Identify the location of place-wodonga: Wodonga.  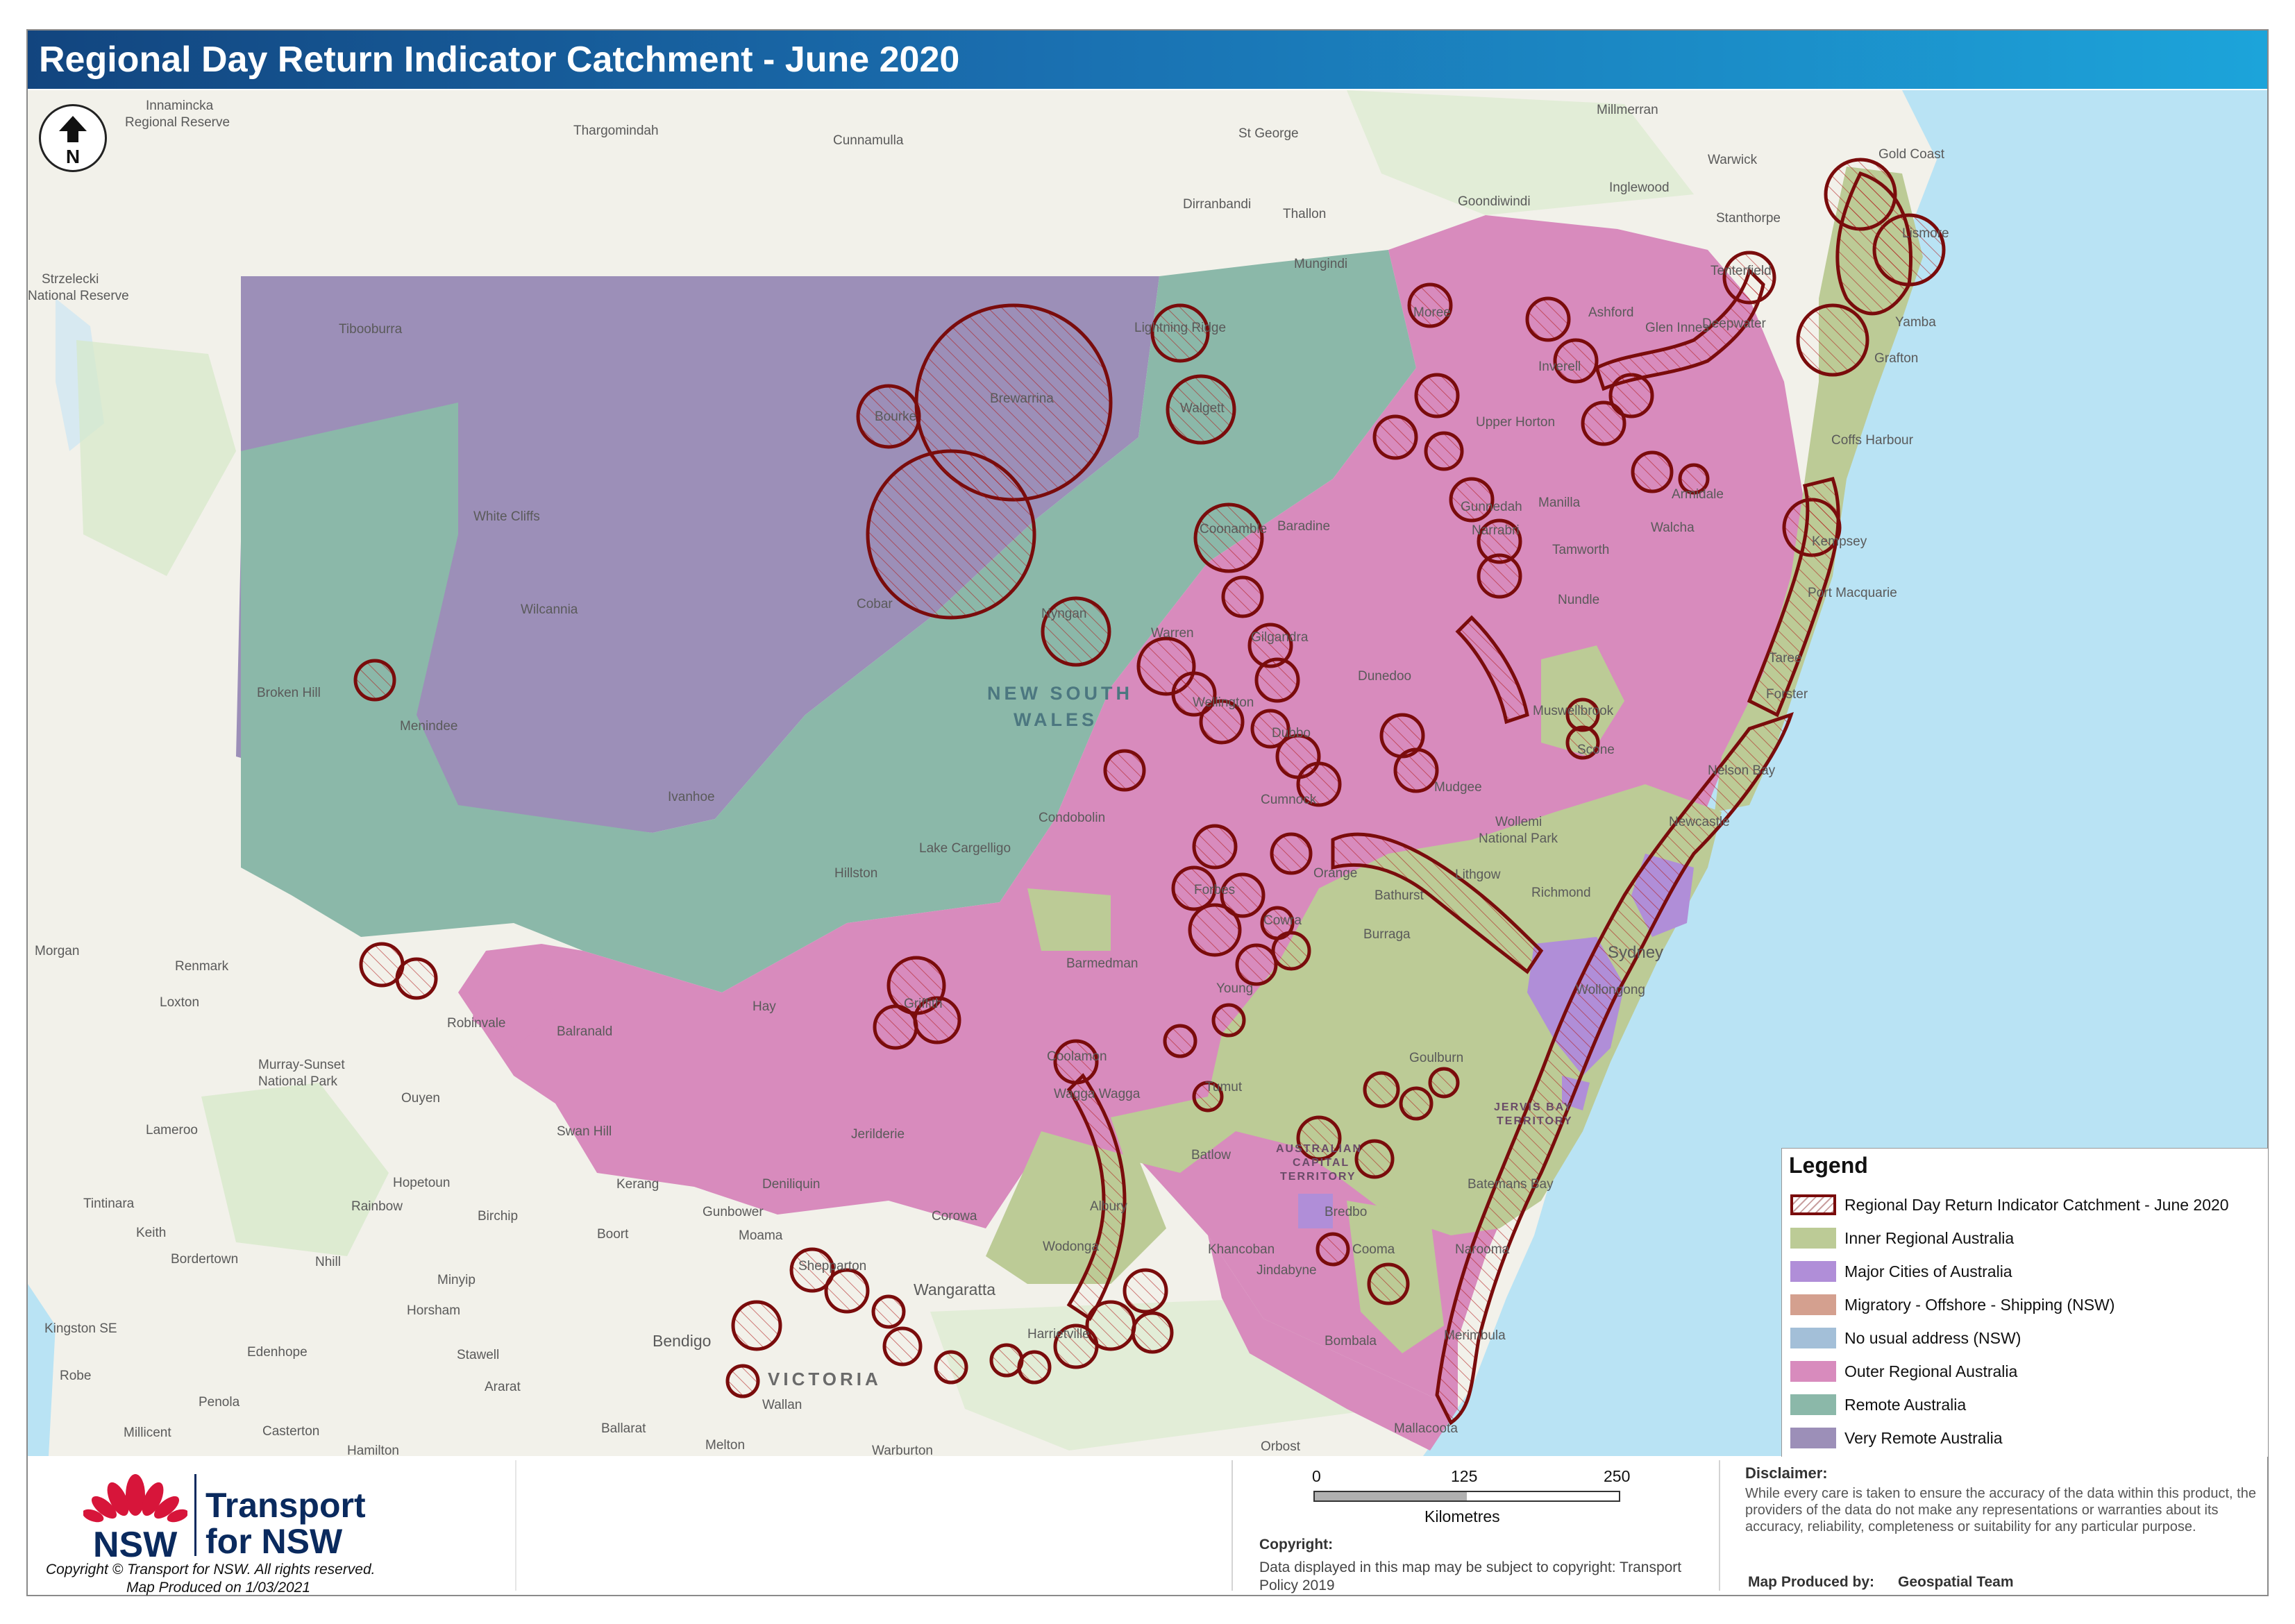
(1071, 1247).